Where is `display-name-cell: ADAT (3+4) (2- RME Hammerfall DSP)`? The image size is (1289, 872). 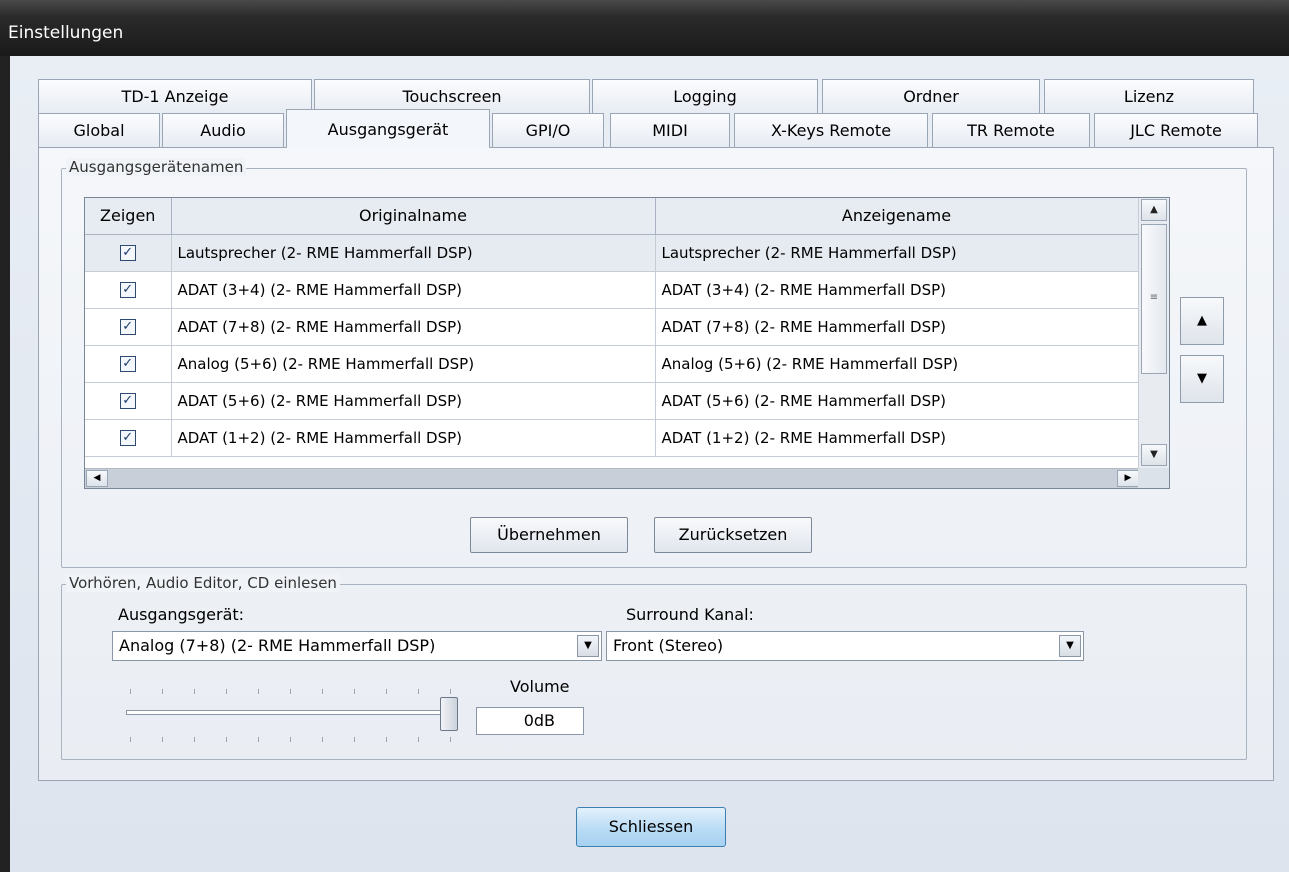
display-name-cell: ADAT (3+4) (2- RME Hammerfall DSP) is located at coordinates (897, 290).